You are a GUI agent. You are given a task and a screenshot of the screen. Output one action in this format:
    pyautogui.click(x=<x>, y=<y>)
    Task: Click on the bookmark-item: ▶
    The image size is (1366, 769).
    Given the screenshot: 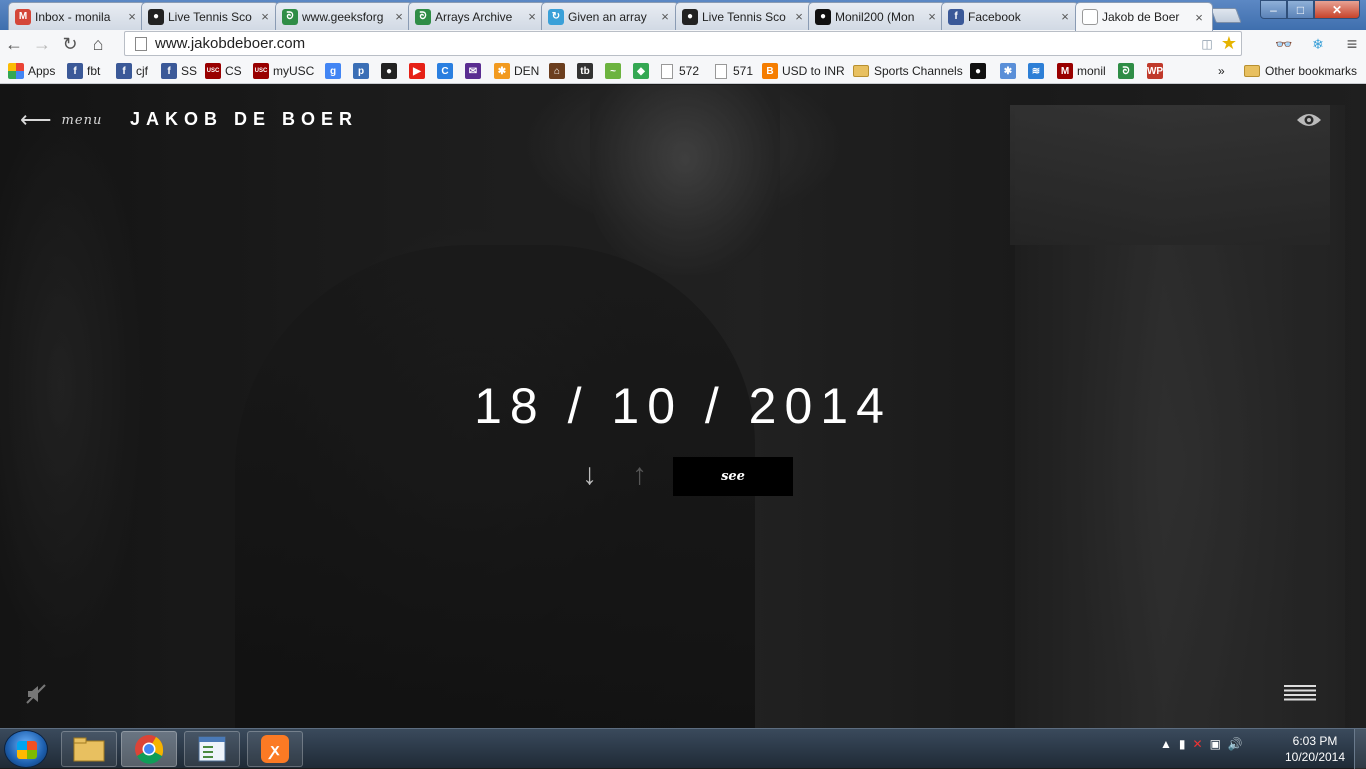 What is the action you would take?
    pyautogui.click(x=419, y=71)
    